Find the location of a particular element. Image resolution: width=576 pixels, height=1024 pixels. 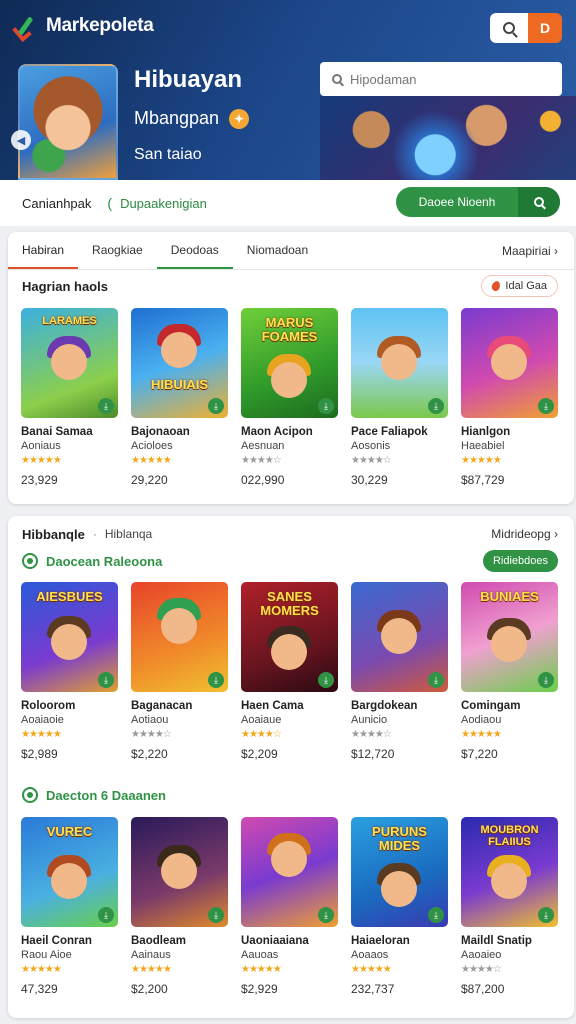

game-card: ⤓ Uaoniaaiana Aauoas ★★★★★ $2,929 is located at coordinates (289, 906).